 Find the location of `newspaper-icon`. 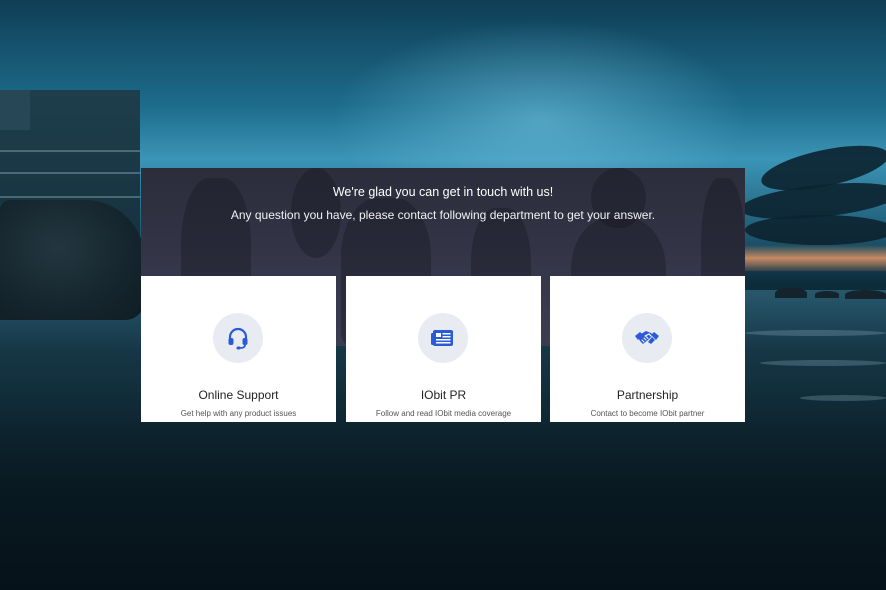

newspaper-icon is located at coordinates (442, 338).